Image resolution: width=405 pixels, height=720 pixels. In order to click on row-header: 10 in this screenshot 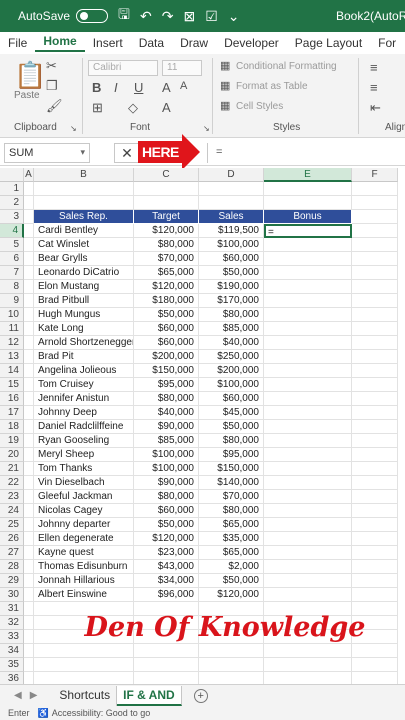, I will do `click(12, 315)`.